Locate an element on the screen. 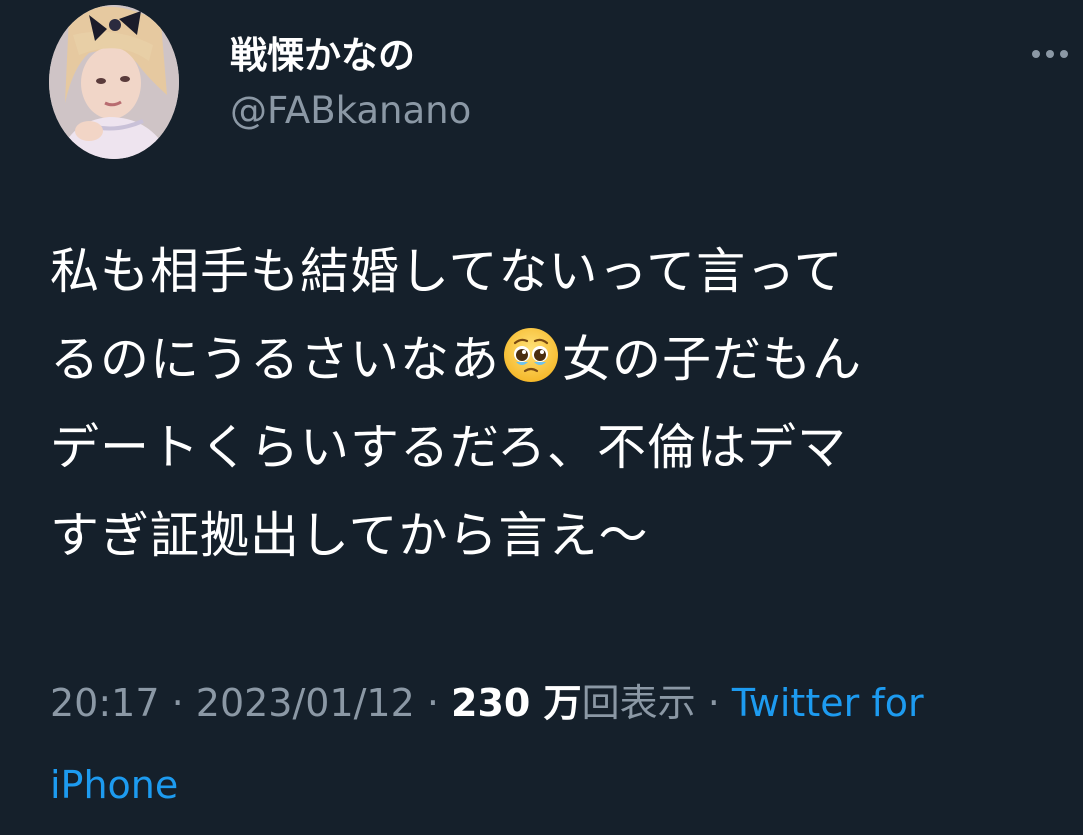  user-handle: @FABkanano is located at coordinates (350, 111).